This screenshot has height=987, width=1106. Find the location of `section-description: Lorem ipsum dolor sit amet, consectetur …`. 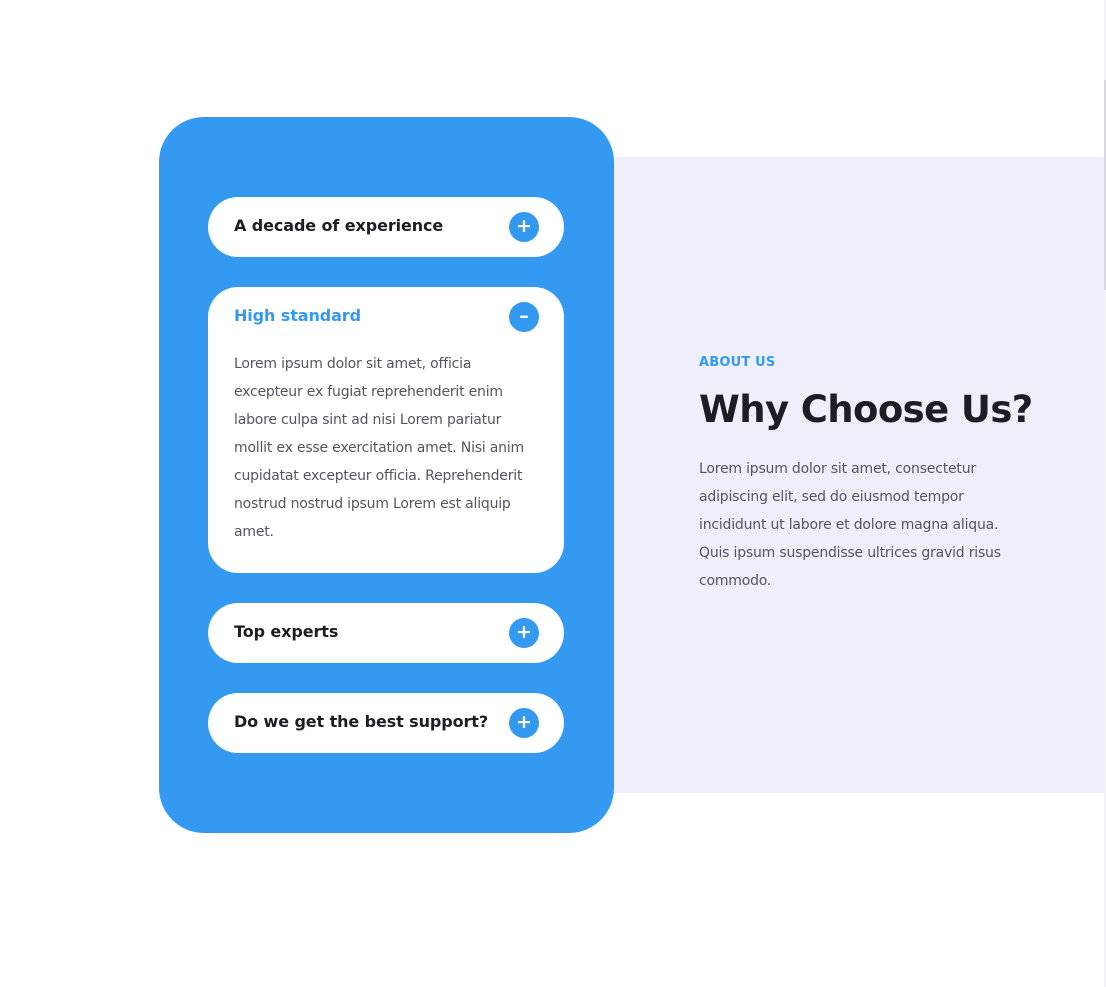

section-description: Lorem ipsum dolor sit amet, consectetur … is located at coordinates (850, 525).